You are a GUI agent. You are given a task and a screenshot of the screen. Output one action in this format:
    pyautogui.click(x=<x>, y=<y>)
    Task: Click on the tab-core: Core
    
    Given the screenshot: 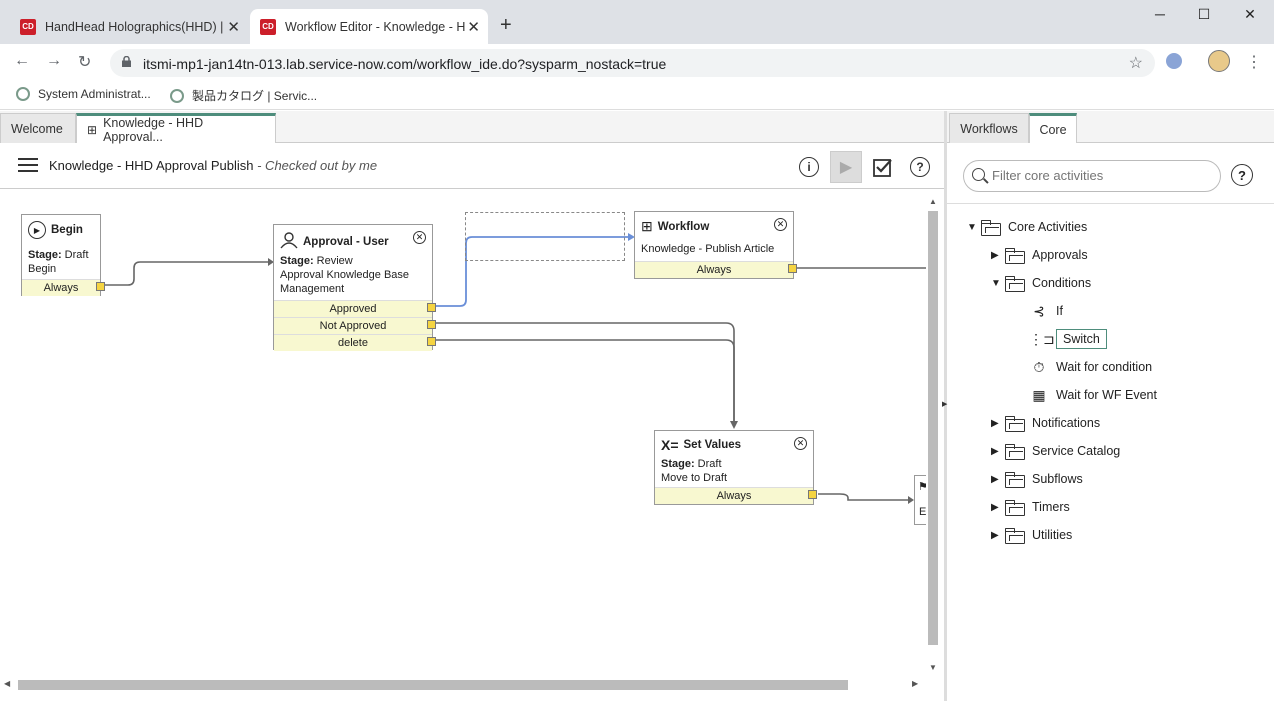 What is the action you would take?
    pyautogui.click(x=1053, y=128)
    